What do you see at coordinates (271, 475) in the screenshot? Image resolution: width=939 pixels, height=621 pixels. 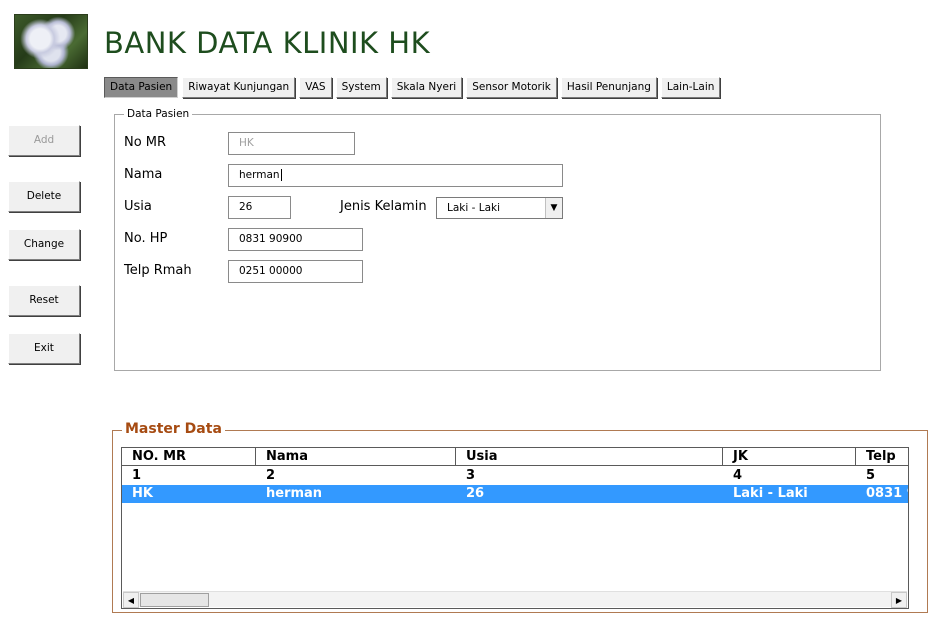 I see `table-cell: 2` at bounding box center [271, 475].